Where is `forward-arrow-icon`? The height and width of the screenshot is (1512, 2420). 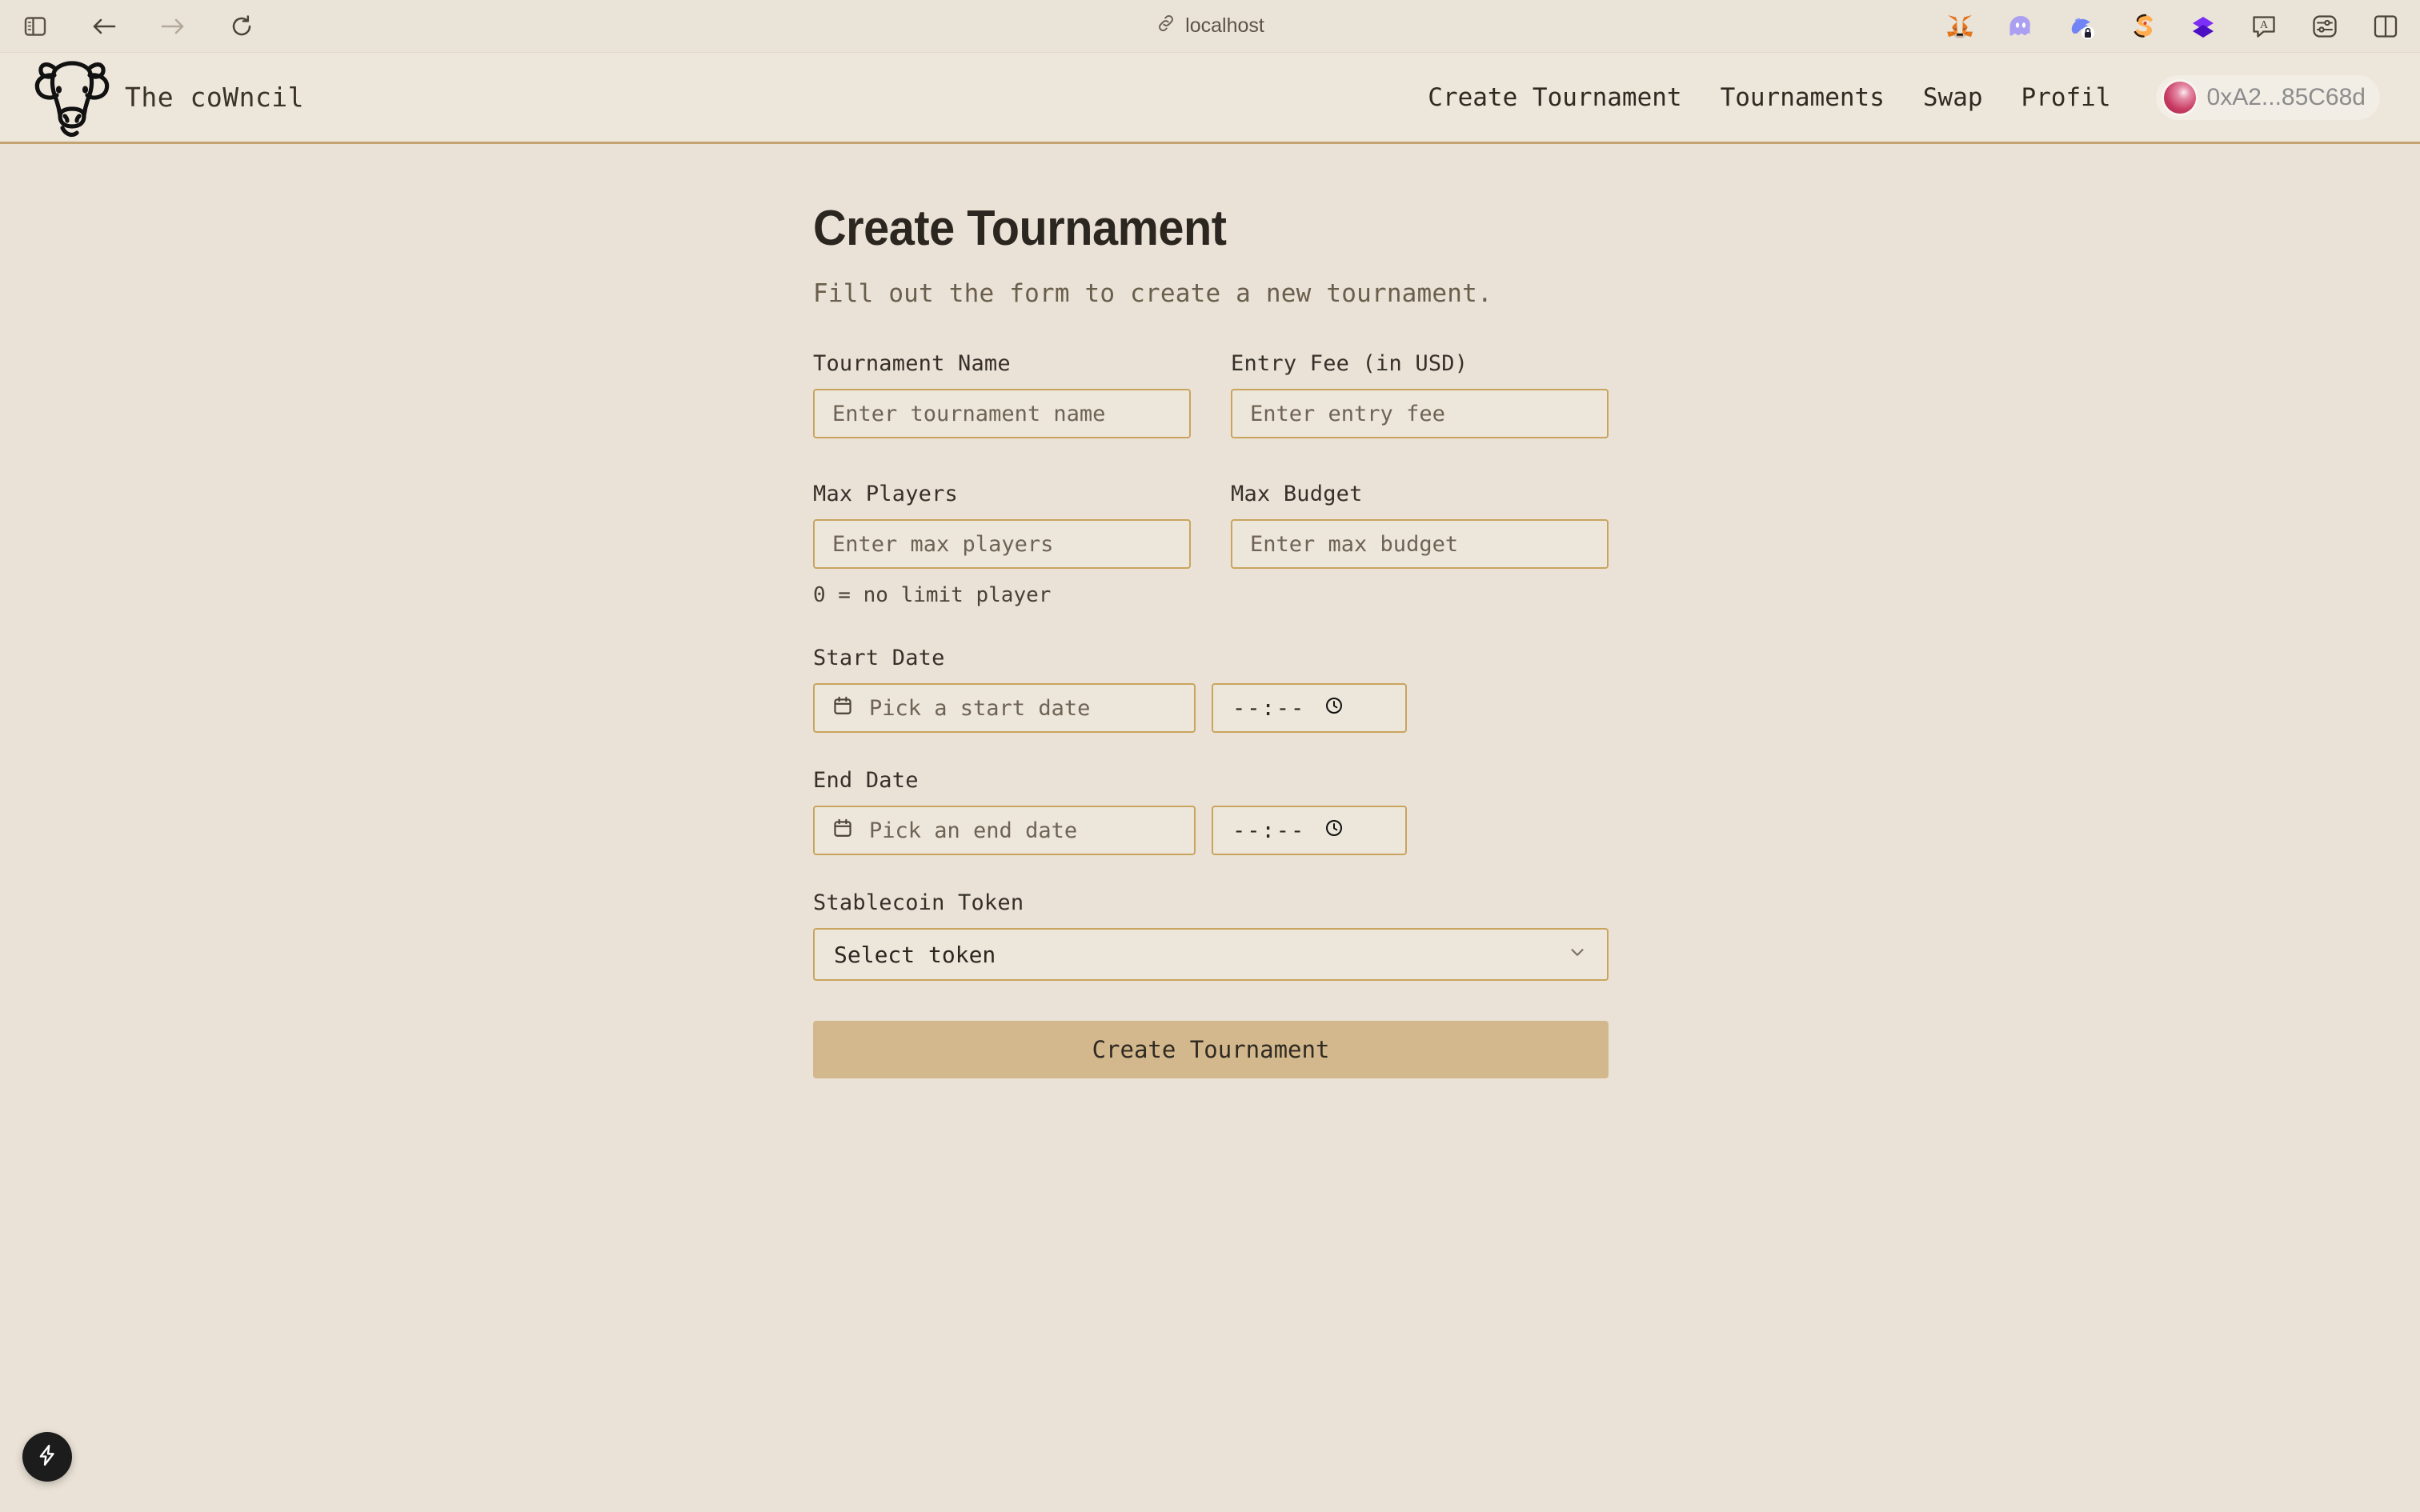 forward-arrow-icon is located at coordinates (173, 26).